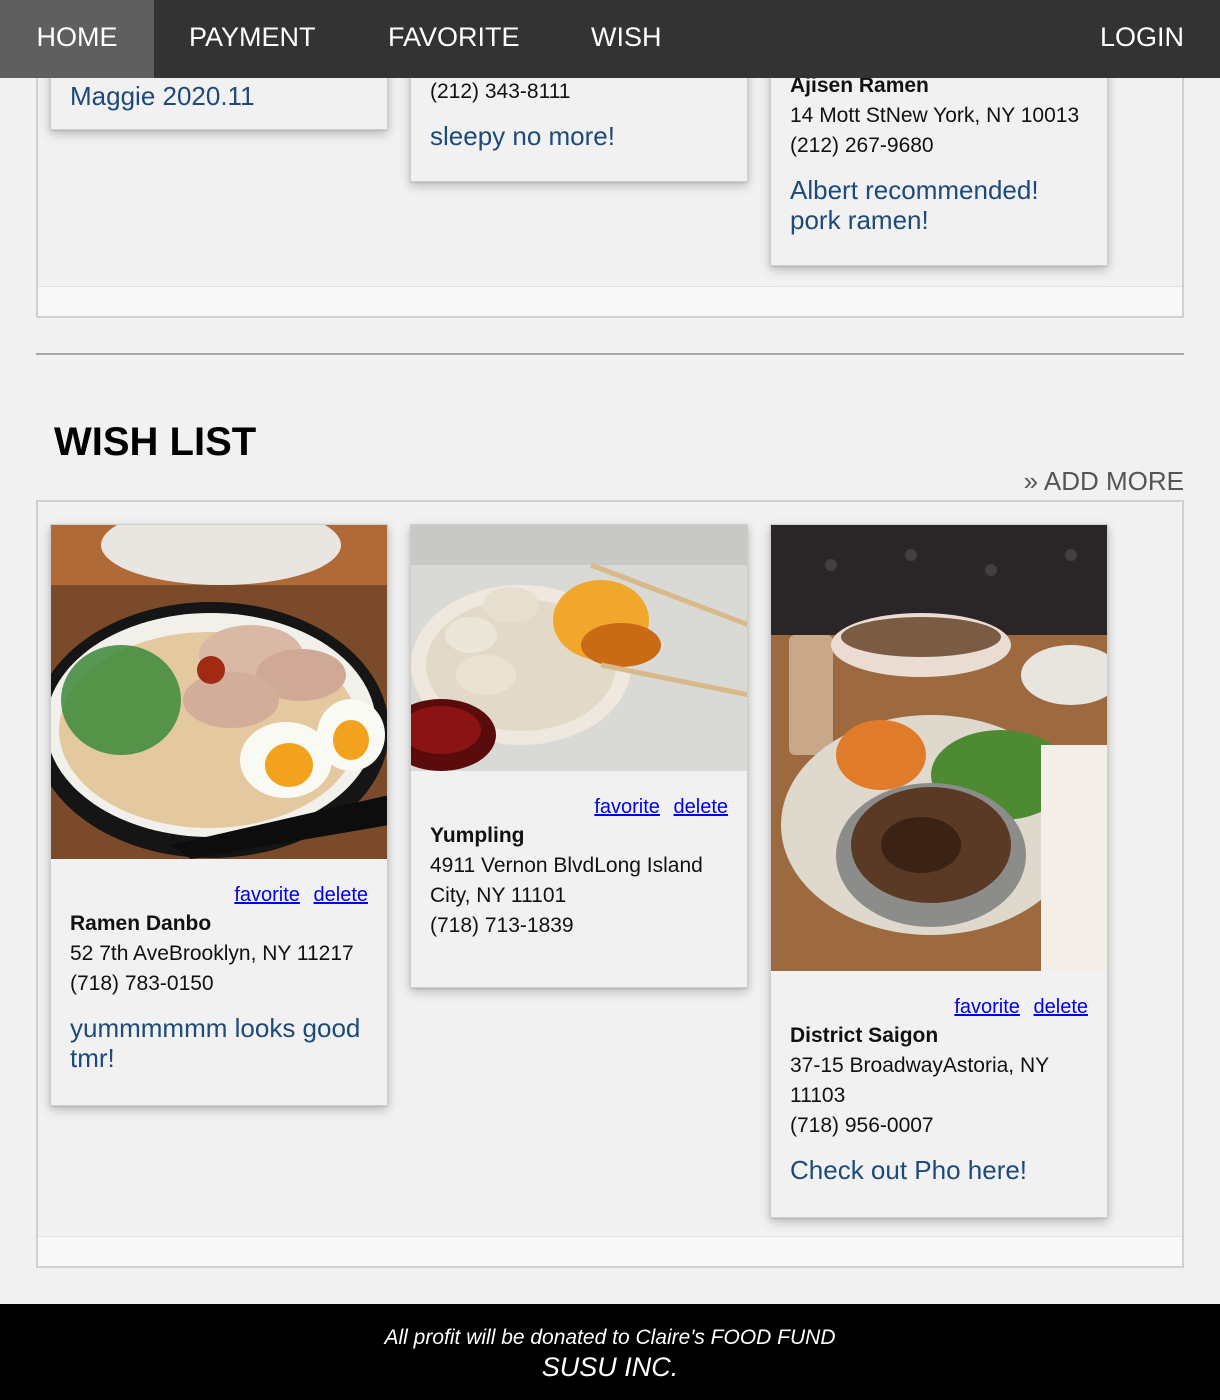  I want to click on card-note: yummmmmm looks good tmr!, so click(215, 1043).